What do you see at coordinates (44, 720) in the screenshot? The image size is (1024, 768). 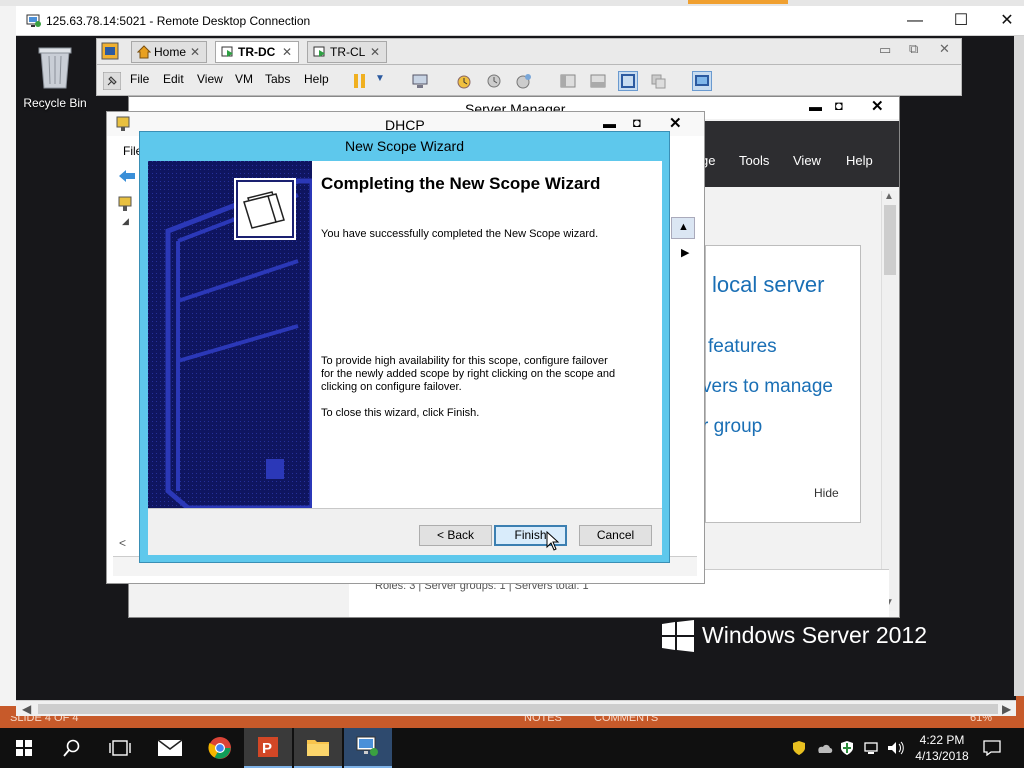 I see `slide-indicator: SLIDE 4 OF 4` at bounding box center [44, 720].